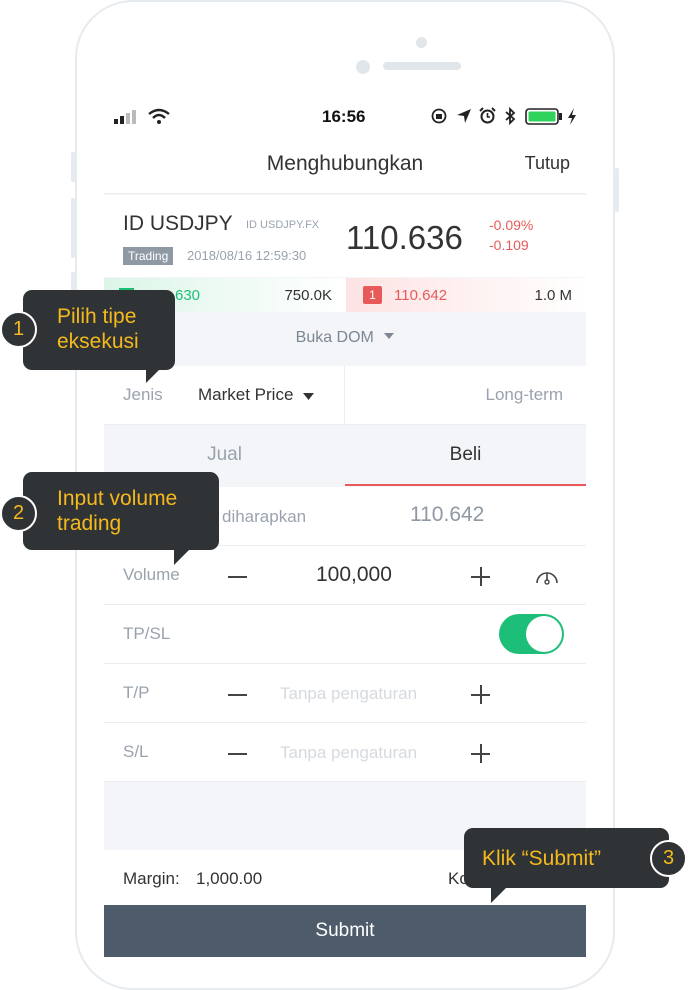 The width and height of the screenshot is (690, 990). I want to click on bid-ask-bar: 630 750.0K 1 110.642 1.0 M, so click(345, 295).